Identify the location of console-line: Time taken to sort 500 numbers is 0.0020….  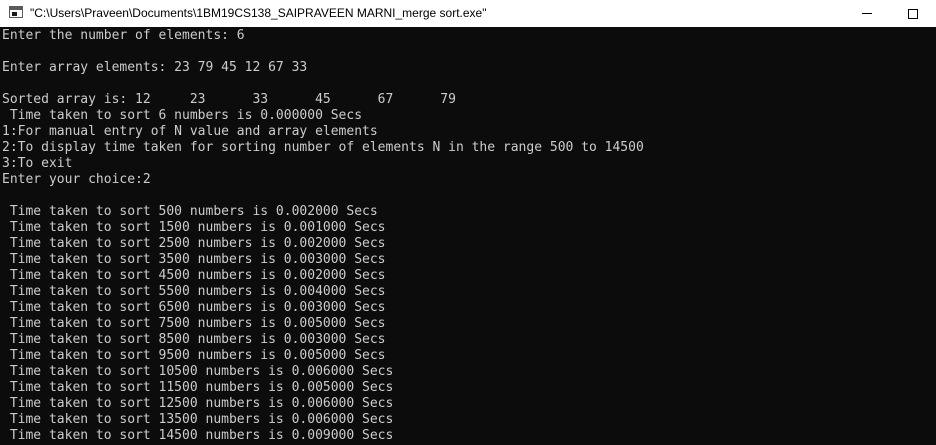
(190, 211).